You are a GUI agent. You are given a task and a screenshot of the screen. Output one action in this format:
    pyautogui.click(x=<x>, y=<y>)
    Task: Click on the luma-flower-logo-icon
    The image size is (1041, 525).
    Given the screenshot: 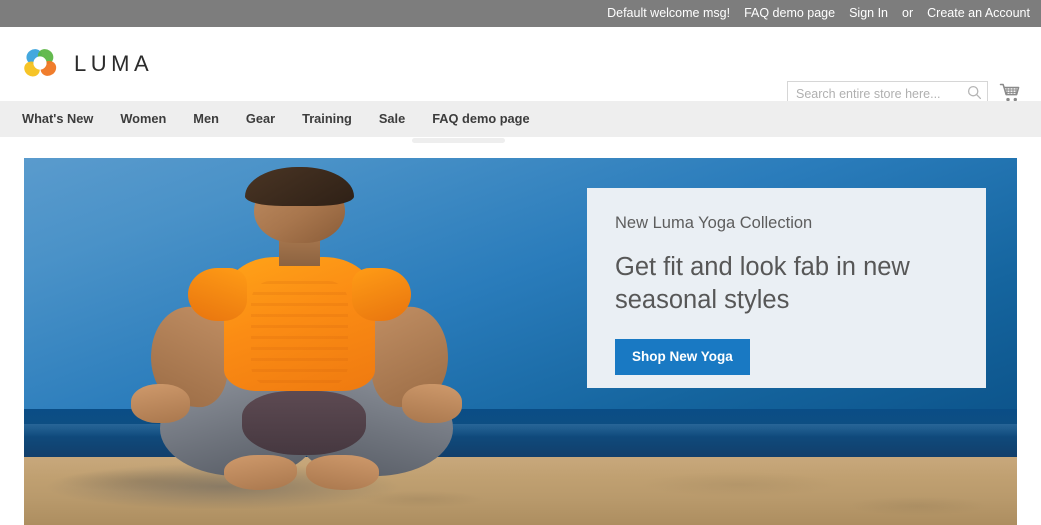 What is the action you would take?
    pyautogui.click(x=40, y=64)
    